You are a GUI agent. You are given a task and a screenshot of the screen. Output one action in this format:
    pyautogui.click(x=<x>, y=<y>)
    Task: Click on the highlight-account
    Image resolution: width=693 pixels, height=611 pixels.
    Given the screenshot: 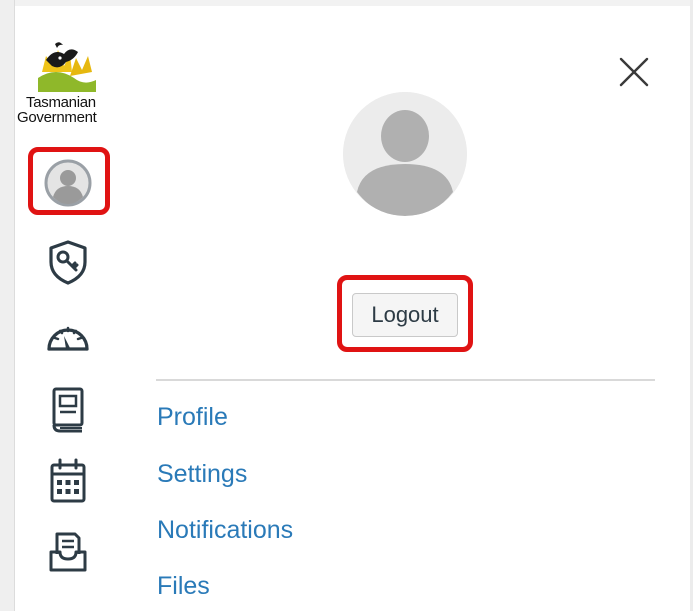 What is the action you would take?
    pyautogui.click(x=69, y=181)
    